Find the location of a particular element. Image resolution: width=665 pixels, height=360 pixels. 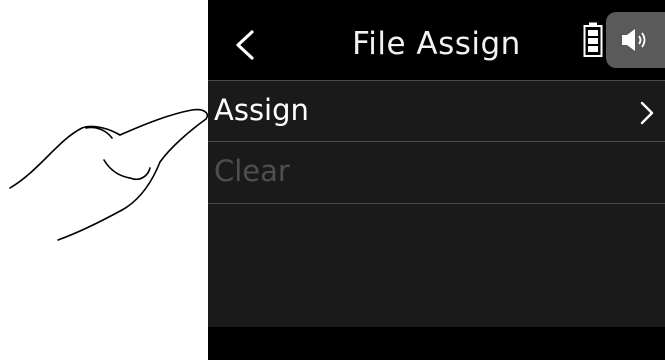

speaker-button is located at coordinates (635, 40).